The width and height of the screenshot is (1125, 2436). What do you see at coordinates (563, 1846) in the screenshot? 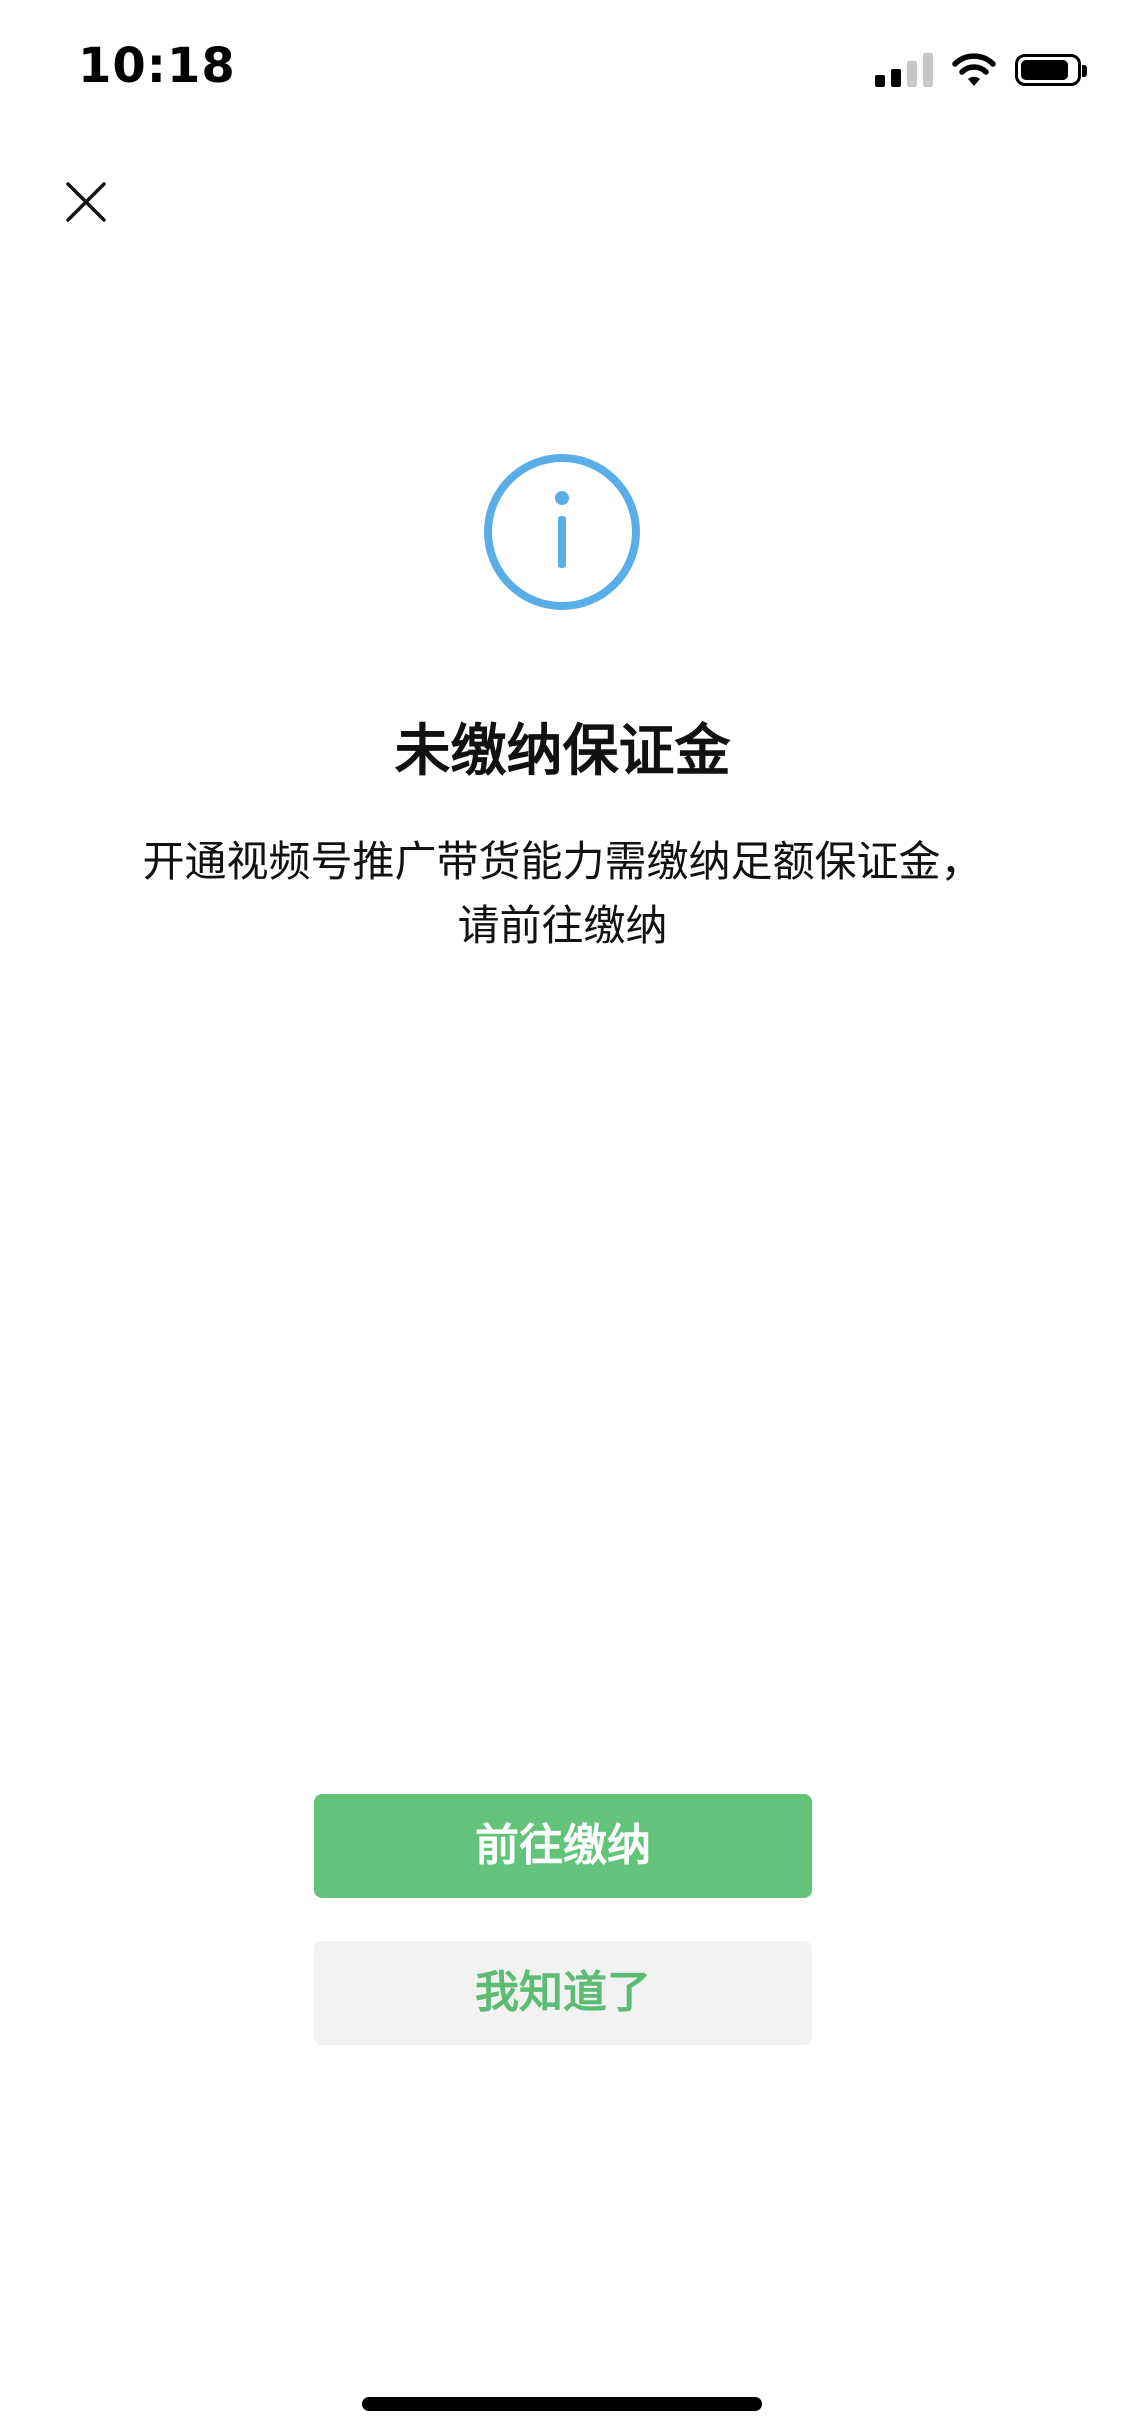
I see `pay-deposit-button: 前往缴纳` at bounding box center [563, 1846].